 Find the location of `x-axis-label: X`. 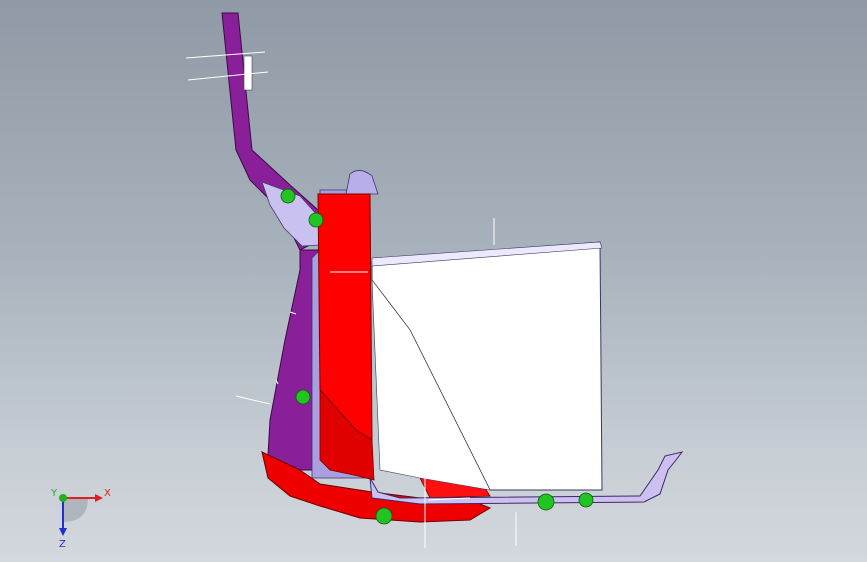

x-axis-label: X is located at coordinates (107, 493).